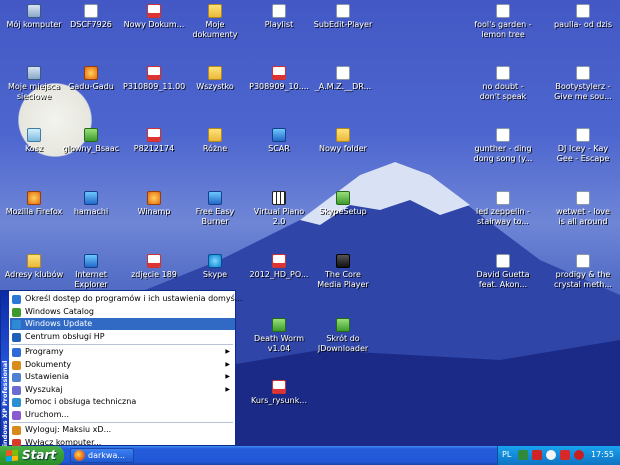  Describe the element at coordinates (122, 365) in the screenshot. I see `start-menu-item: Dokumenty ▶` at that location.